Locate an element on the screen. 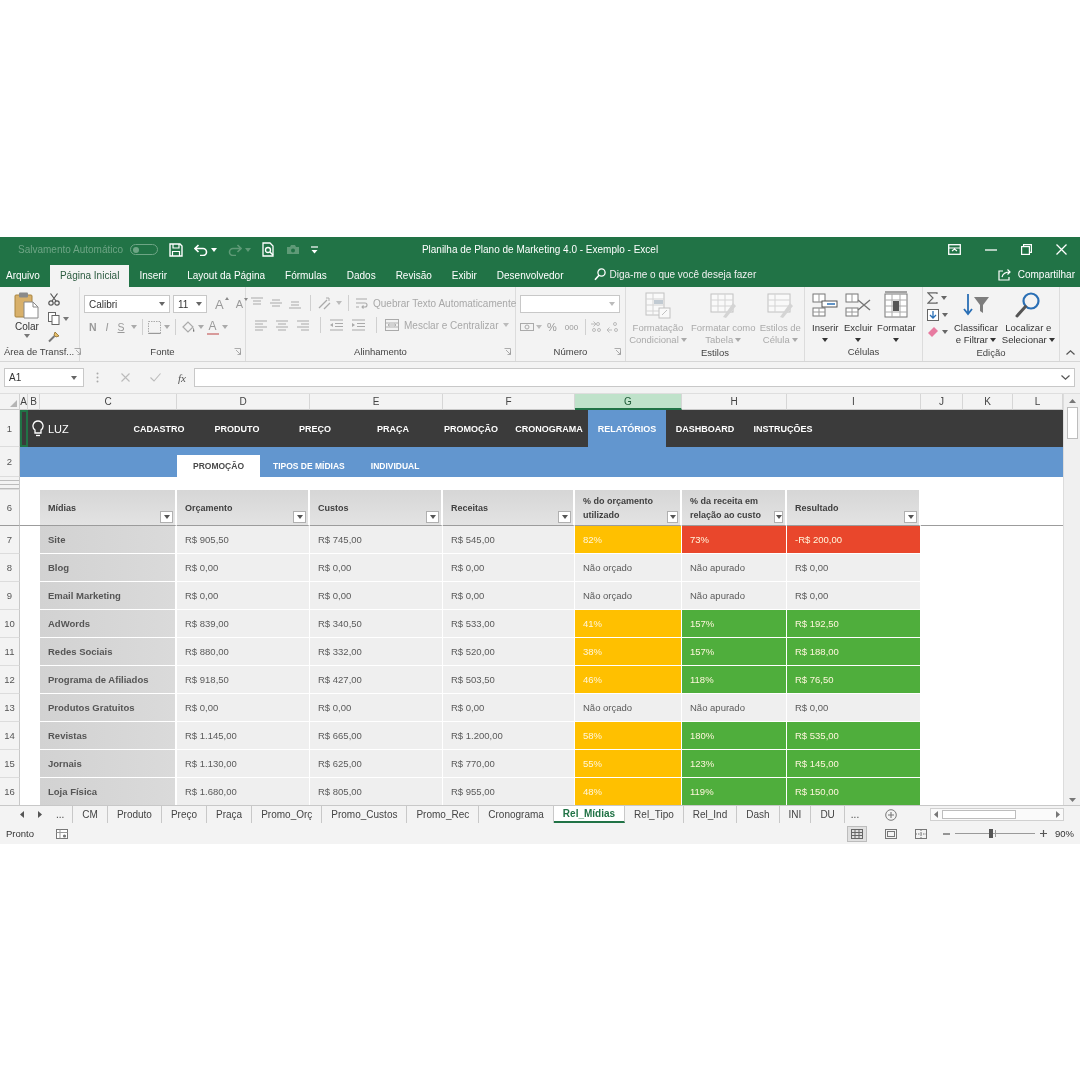 The width and height of the screenshot is (1080, 1080). row-header: 14 is located at coordinates (10, 736).